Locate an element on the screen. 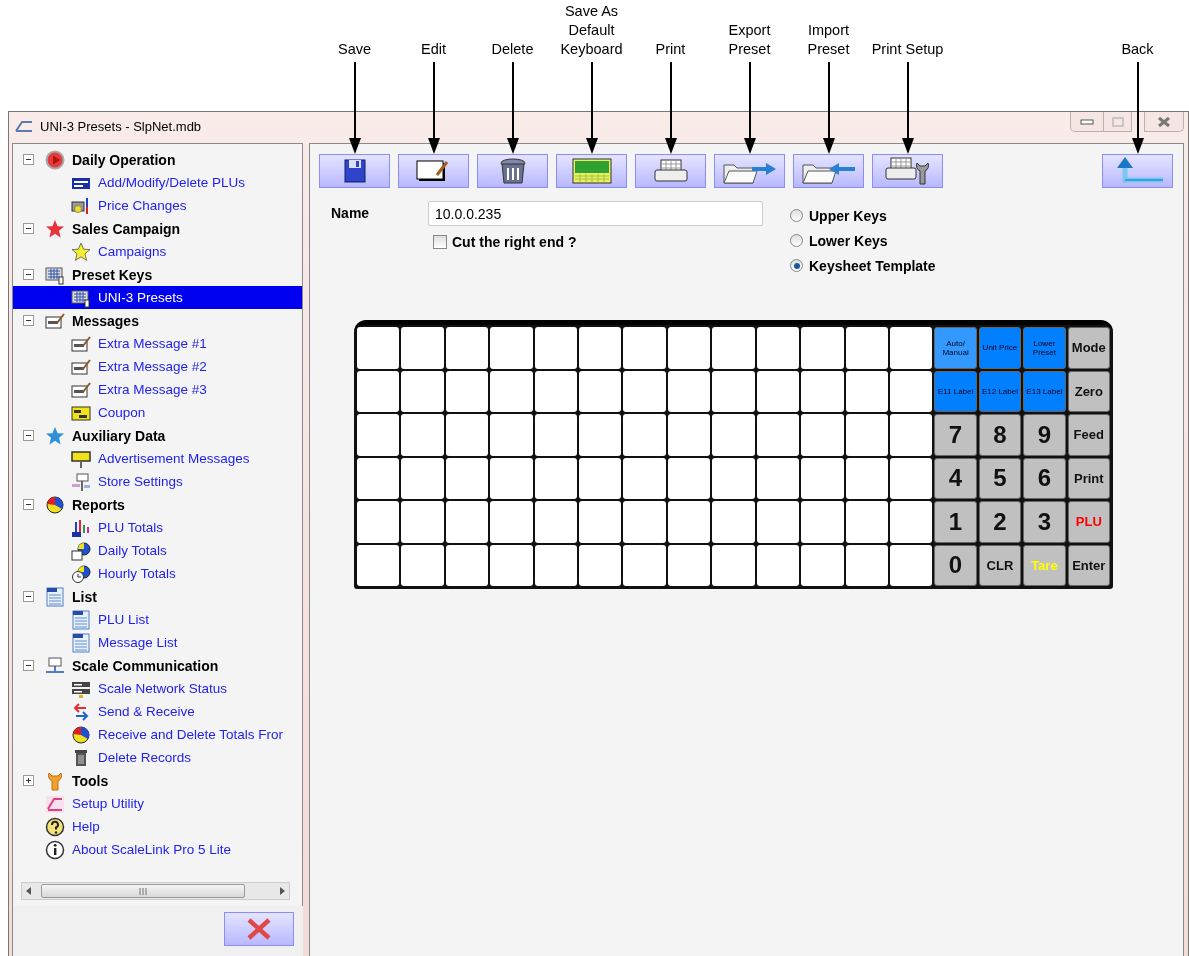  tree-item: Send & Receive is located at coordinates (157, 711).